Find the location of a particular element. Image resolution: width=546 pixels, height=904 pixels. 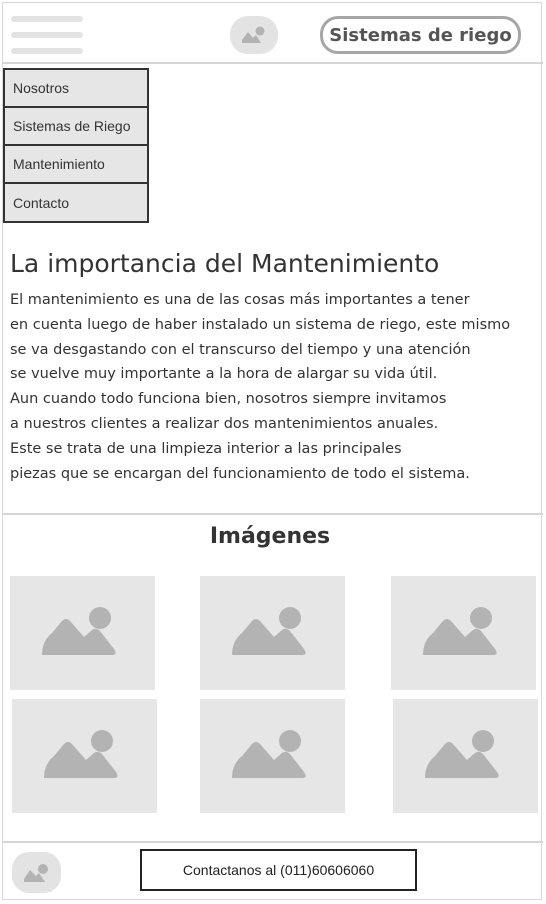

menu-item-contacto: Contacto is located at coordinates (76, 202).